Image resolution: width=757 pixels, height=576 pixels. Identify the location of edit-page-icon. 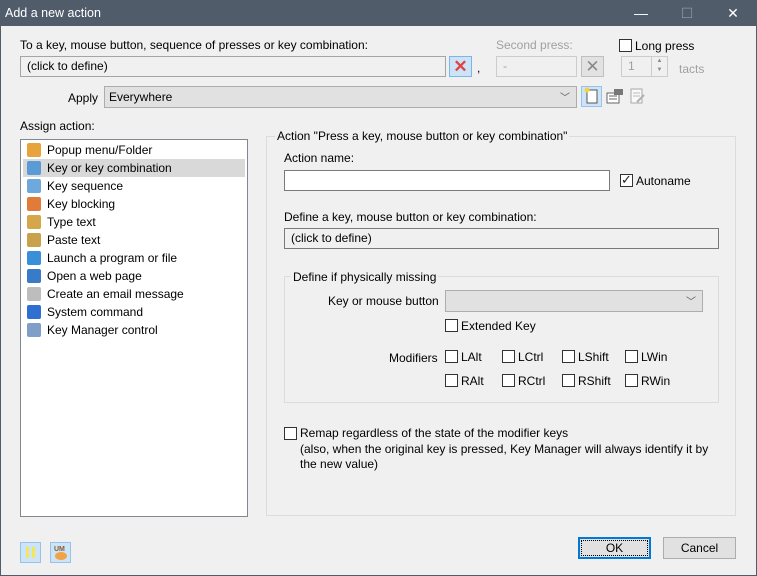
(637, 96).